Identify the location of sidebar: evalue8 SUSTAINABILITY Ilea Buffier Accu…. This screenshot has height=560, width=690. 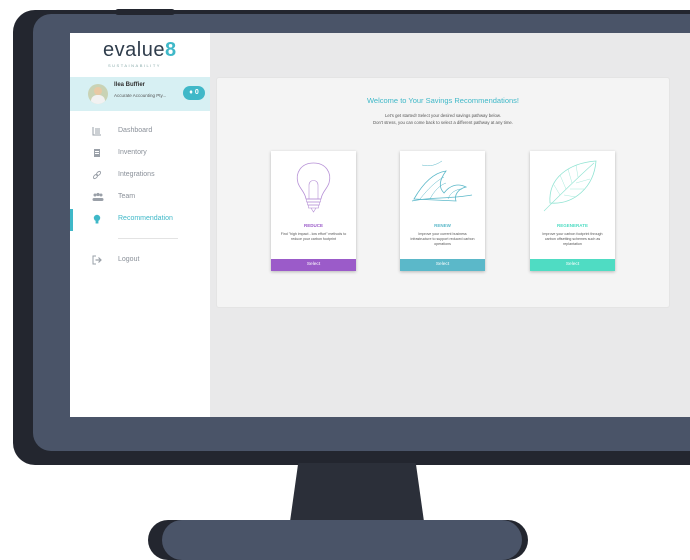
(140, 225).